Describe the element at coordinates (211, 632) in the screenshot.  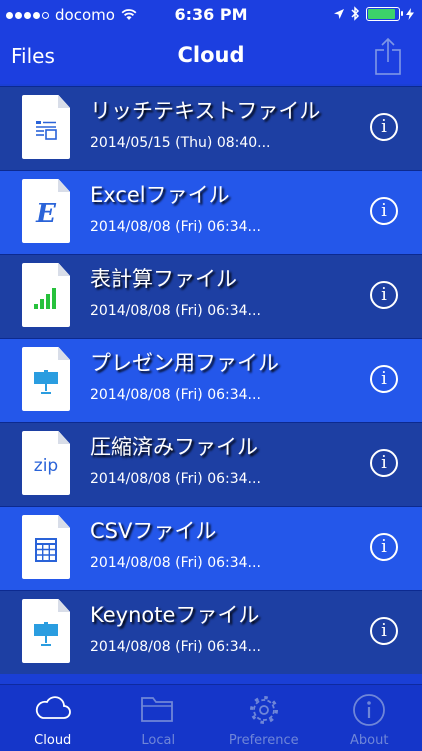
I see `file-row-keynote: Keynoteファイル 2014/08/08 (Fri) 06:34... i` at that location.